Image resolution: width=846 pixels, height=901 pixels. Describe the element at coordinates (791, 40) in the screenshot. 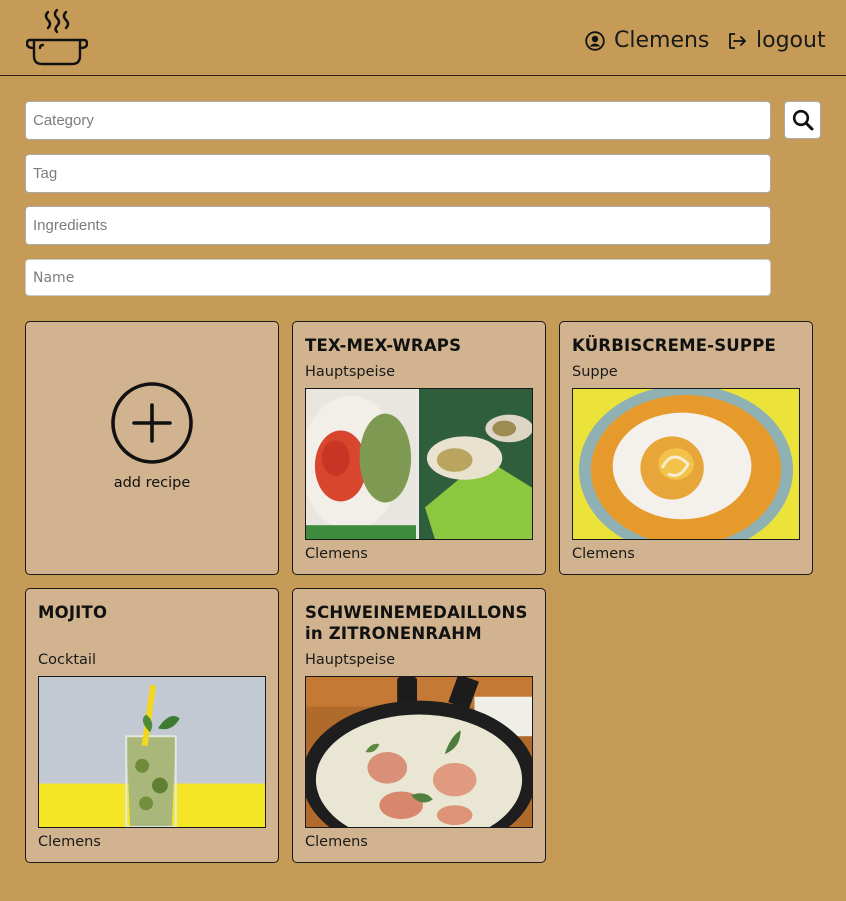

I see `logout-label: logout` at that location.